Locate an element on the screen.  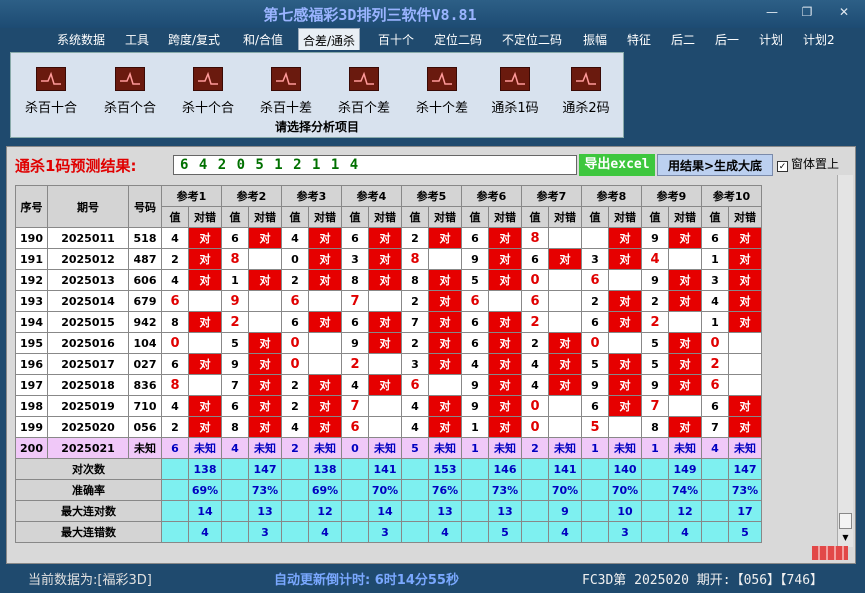
table-row: 190 2025011 518 4 对 6 对 4 对 6 对 2 对 6 对 8 对 9 对 6 对 is located at coordinates (388, 238).